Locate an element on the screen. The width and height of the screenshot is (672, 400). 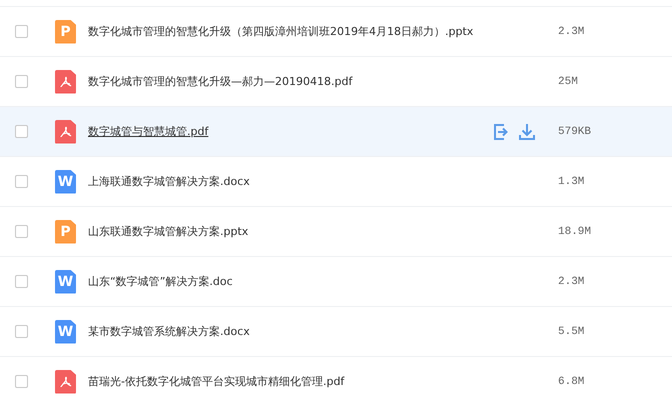
share-icon is located at coordinates (501, 131).